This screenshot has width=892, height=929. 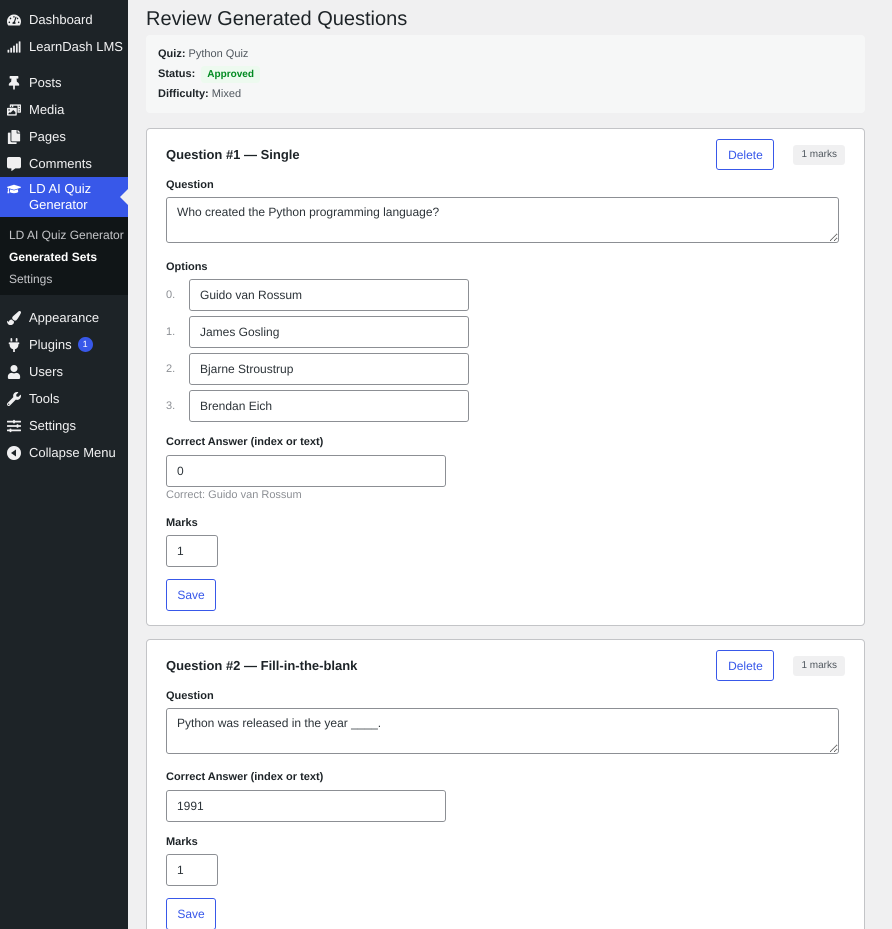 I want to click on field-label: Status:, so click(x=177, y=74).